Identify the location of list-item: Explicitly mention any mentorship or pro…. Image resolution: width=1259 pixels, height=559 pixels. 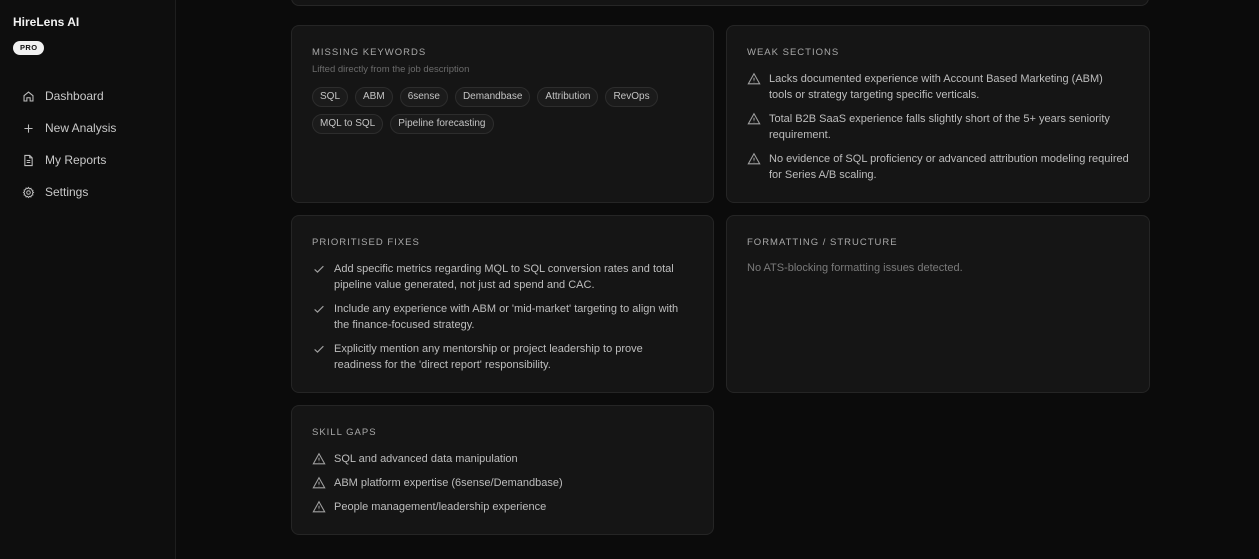
(502, 357).